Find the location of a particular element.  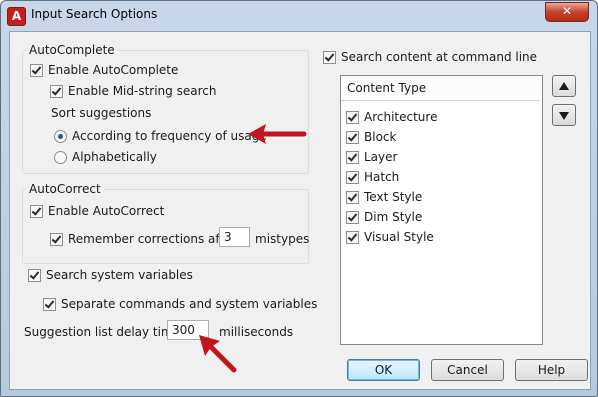

list-item: Hatch is located at coordinates (372, 177).